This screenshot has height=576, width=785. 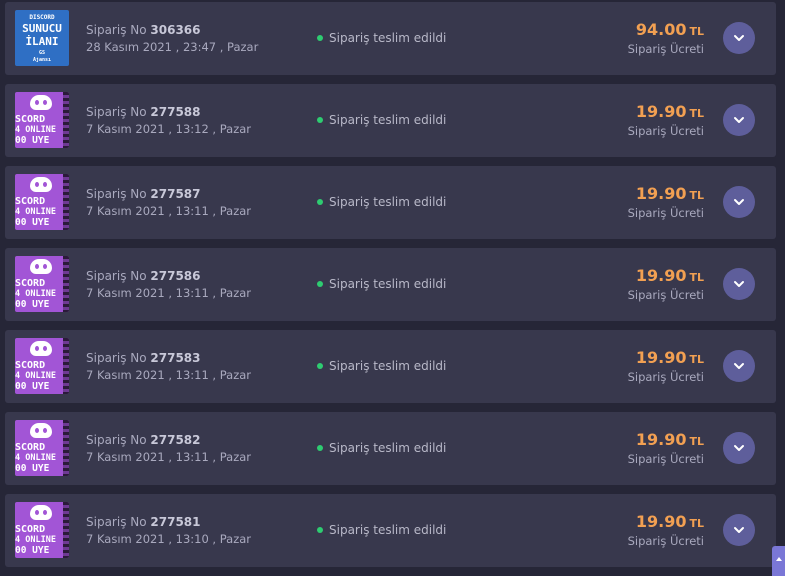 What do you see at coordinates (175, 194) in the screenshot?
I see `order-number: 277587` at bounding box center [175, 194].